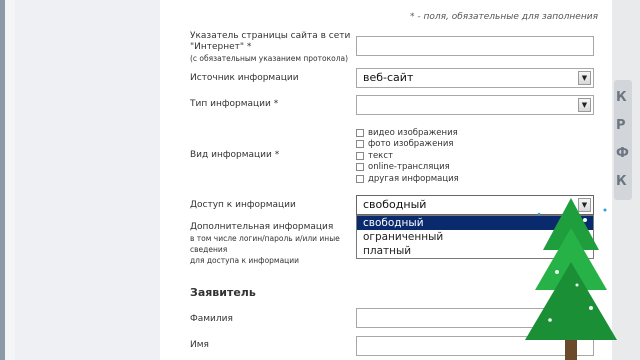  What do you see at coordinates (269, 58) in the screenshot?
I see `url-label-hint: (с обязательным указанием протокола)` at bounding box center [269, 58].